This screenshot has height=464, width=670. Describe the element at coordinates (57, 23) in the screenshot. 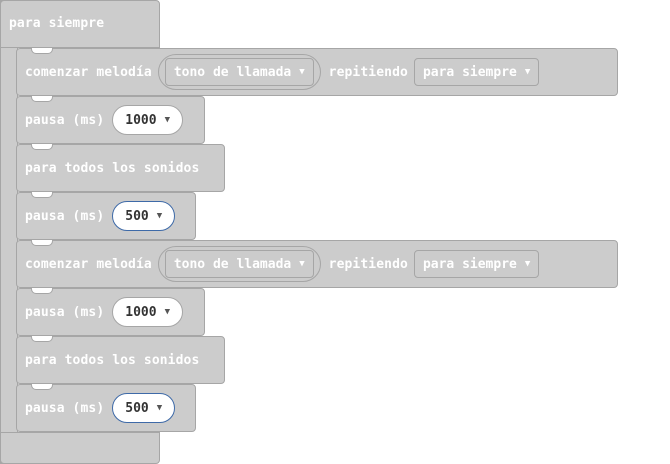

I see `forever-label: para siempre` at that location.